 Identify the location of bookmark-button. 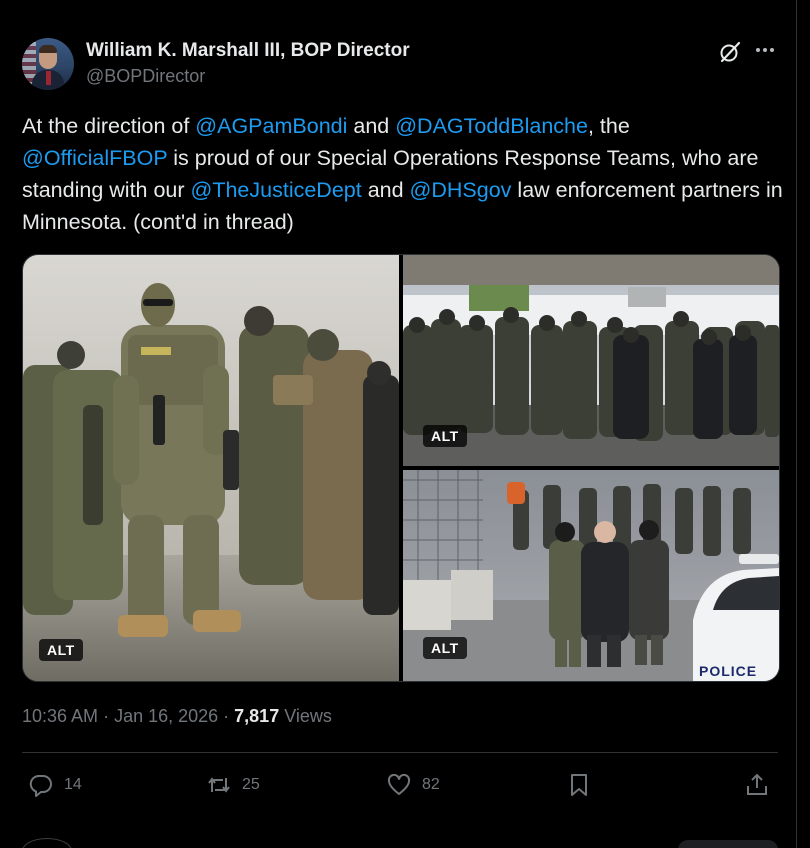
(579, 785).